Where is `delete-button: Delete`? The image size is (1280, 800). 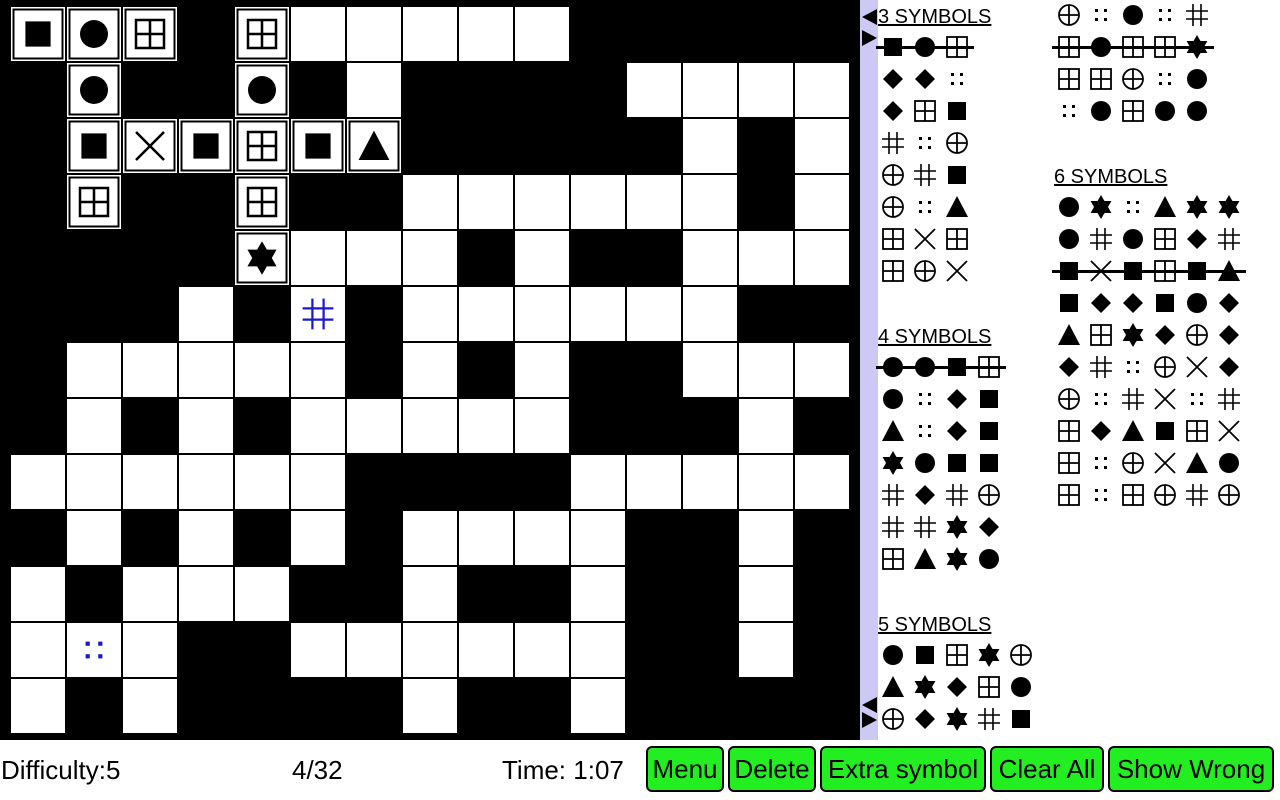
delete-button: Delete is located at coordinates (772, 769).